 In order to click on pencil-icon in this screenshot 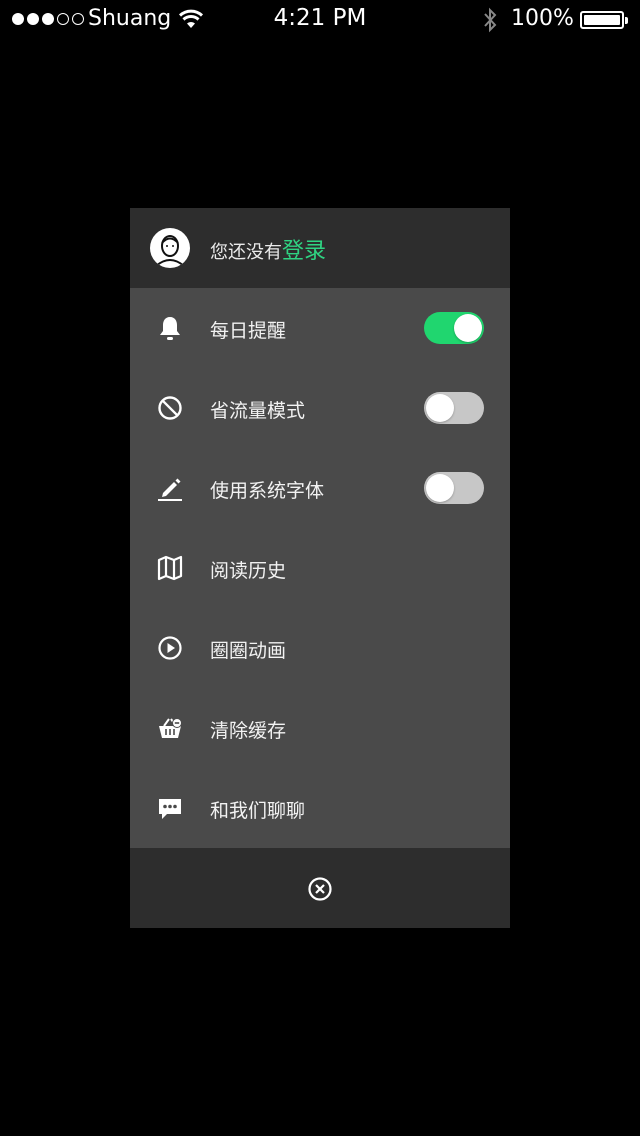, I will do `click(170, 489)`.